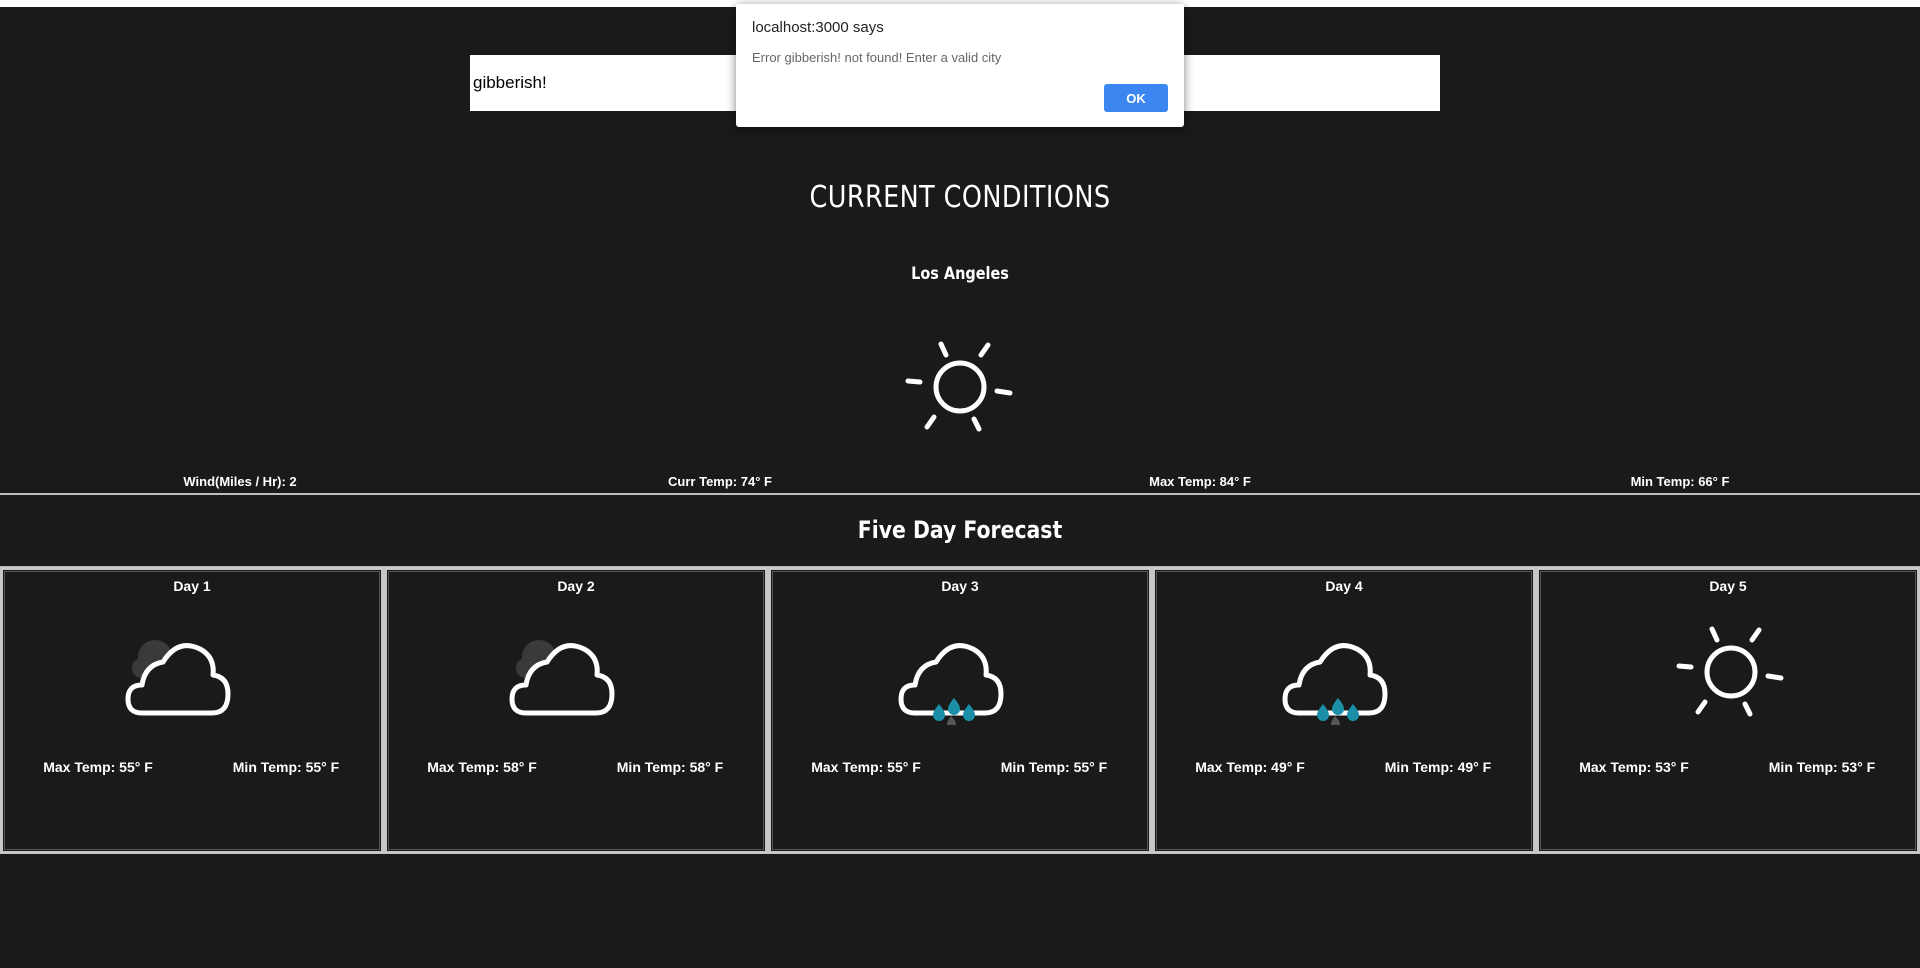 The width and height of the screenshot is (1920, 968). Describe the element at coordinates (1250, 767) in the screenshot. I see `day-max-temp: Max Temp: 49° F` at that location.